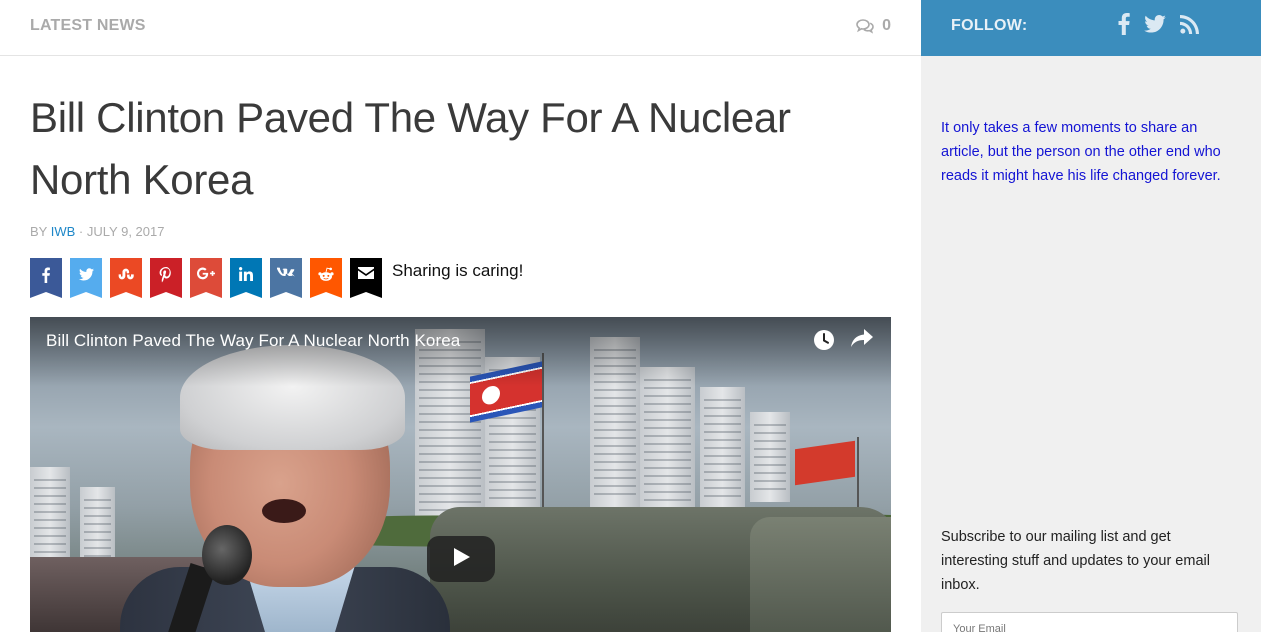  I want to click on content-header-bar: LATEST NEWS 0, so click(460, 28).